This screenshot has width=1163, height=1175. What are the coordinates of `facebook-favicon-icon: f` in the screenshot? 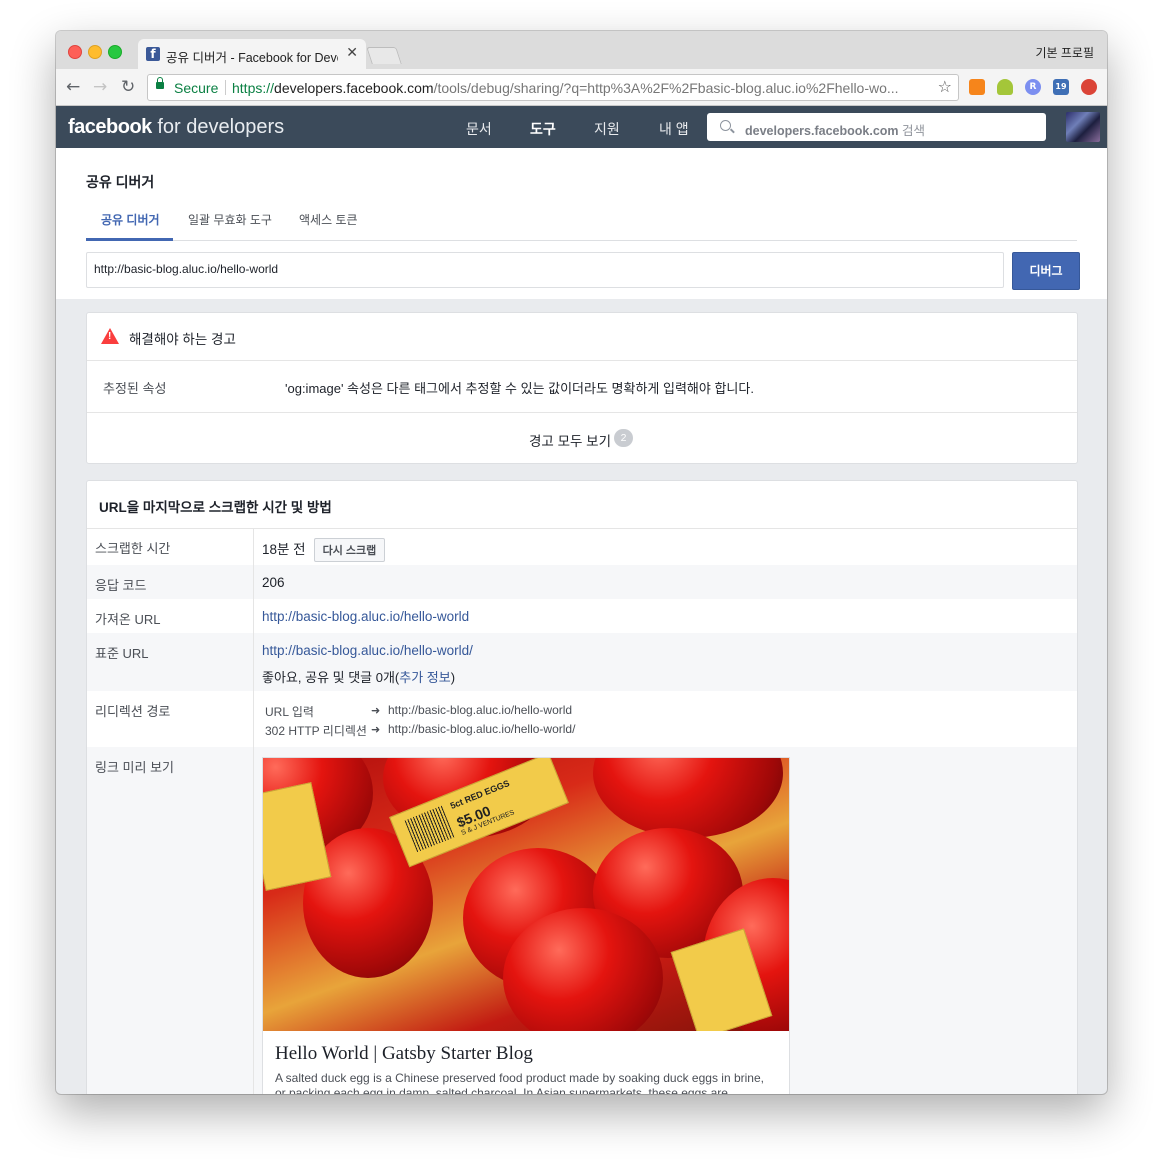 It's located at (153, 54).